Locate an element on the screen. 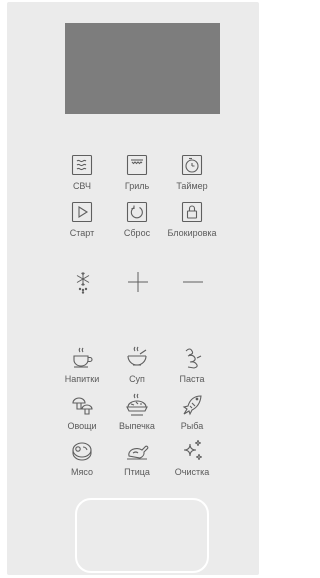 This screenshot has width=320, height=578. door-open-pad is located at coordinates (142, 535).